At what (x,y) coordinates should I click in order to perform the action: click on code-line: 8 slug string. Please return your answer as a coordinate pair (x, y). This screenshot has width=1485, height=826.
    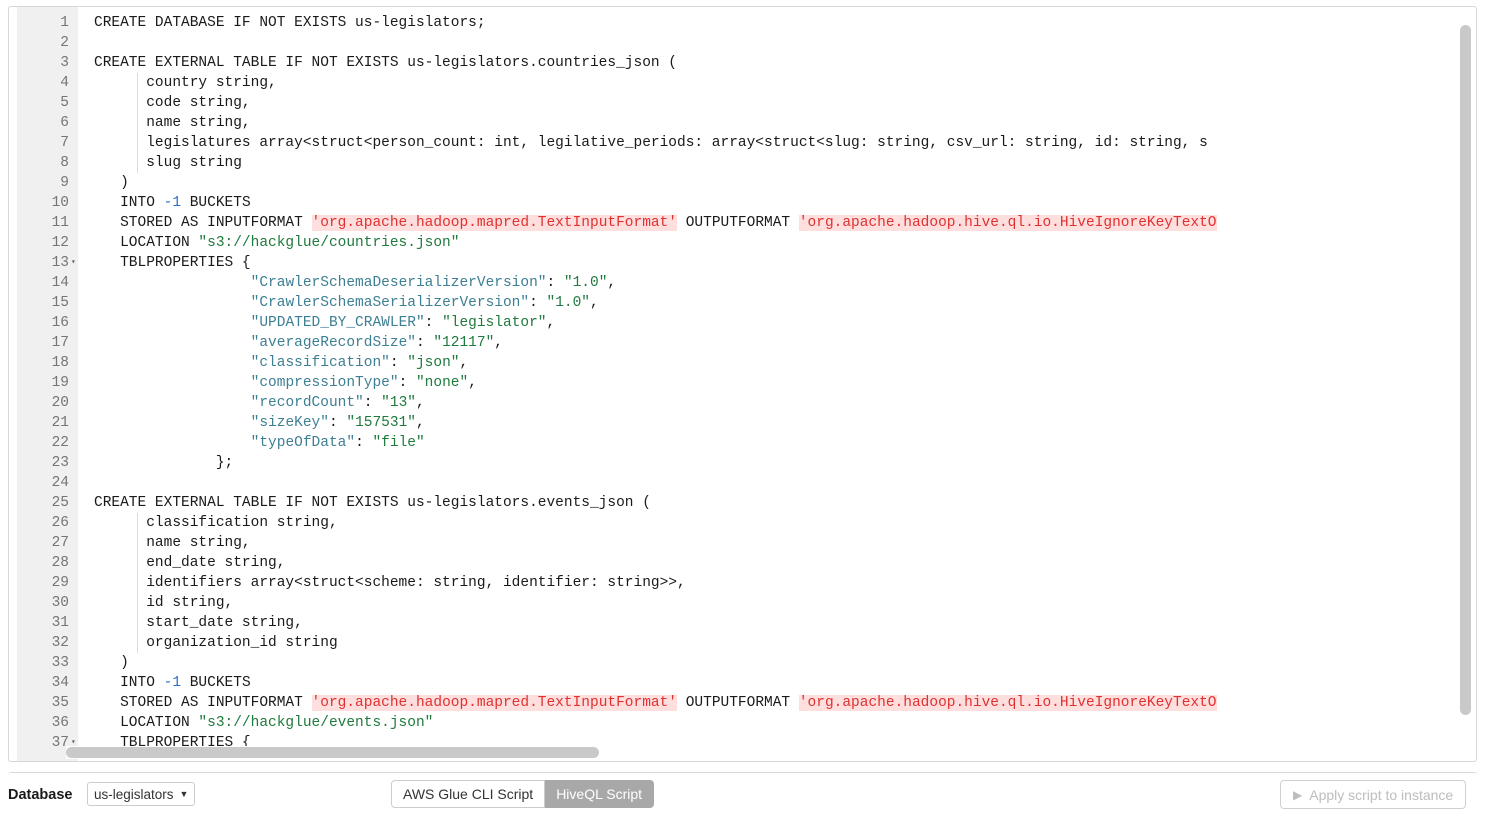
    Looking at the image, I should click on (742, 163).